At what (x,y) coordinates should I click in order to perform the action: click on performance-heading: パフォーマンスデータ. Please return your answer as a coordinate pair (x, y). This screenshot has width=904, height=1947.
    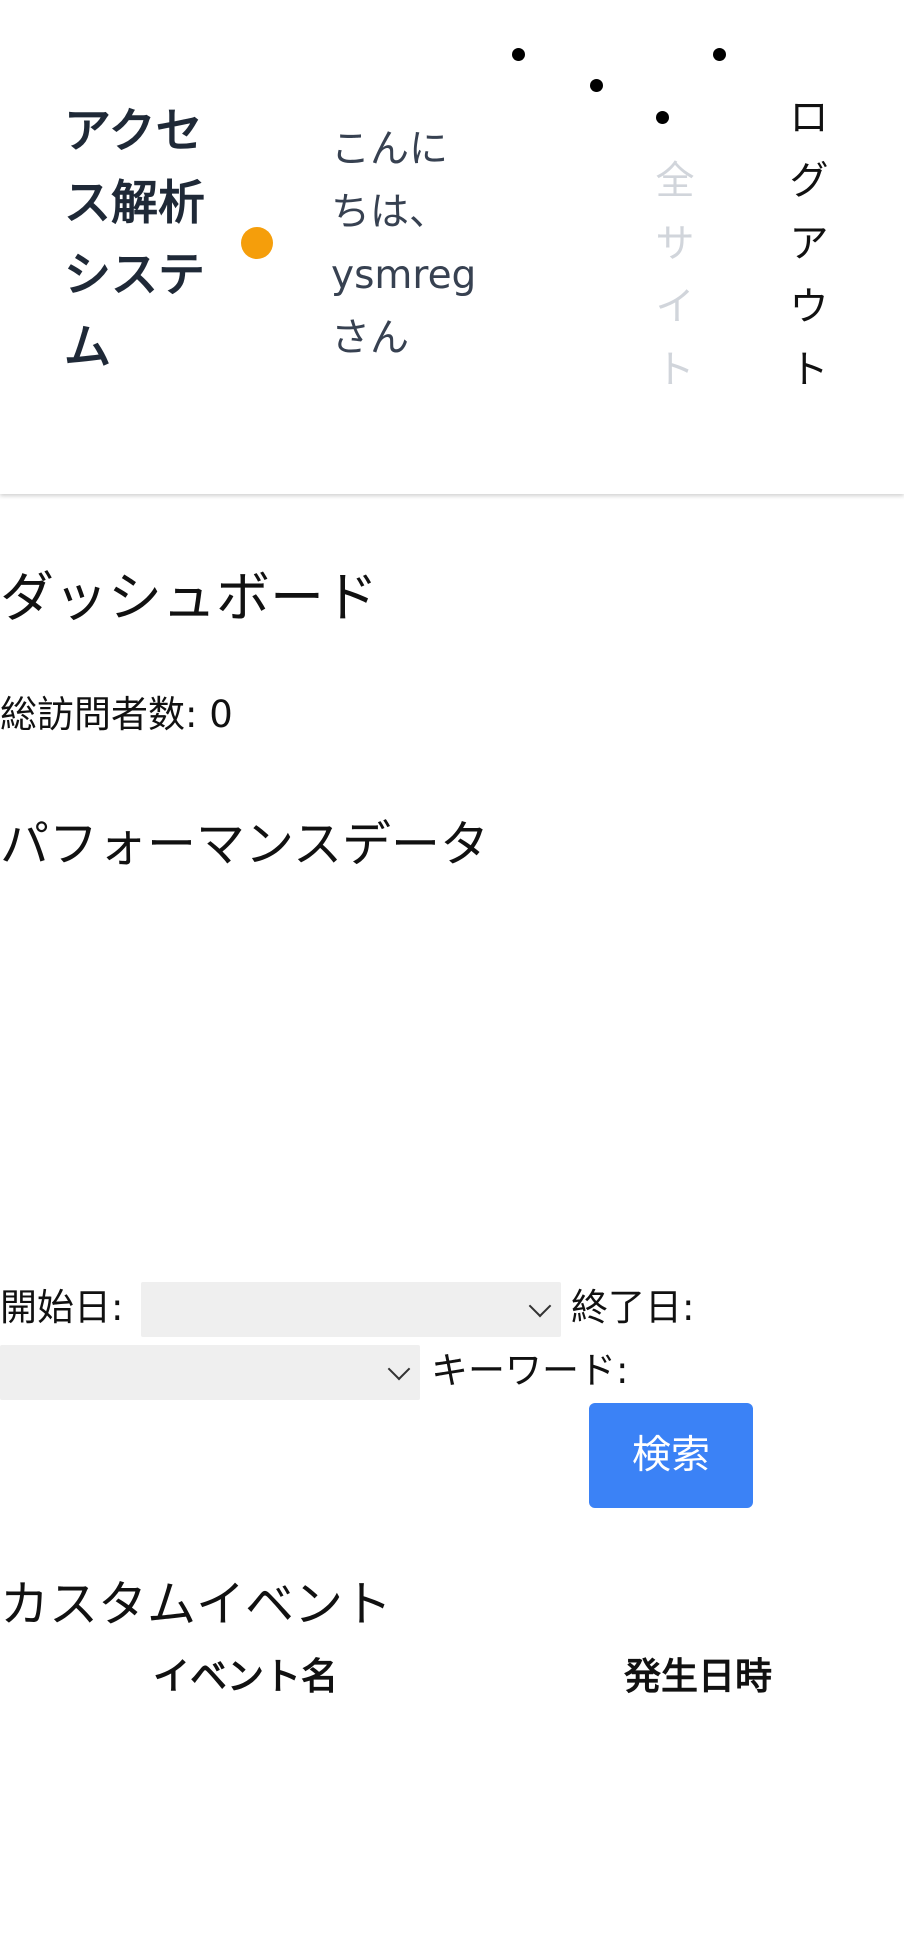
    Looking at the image, I should click on (245, 844).